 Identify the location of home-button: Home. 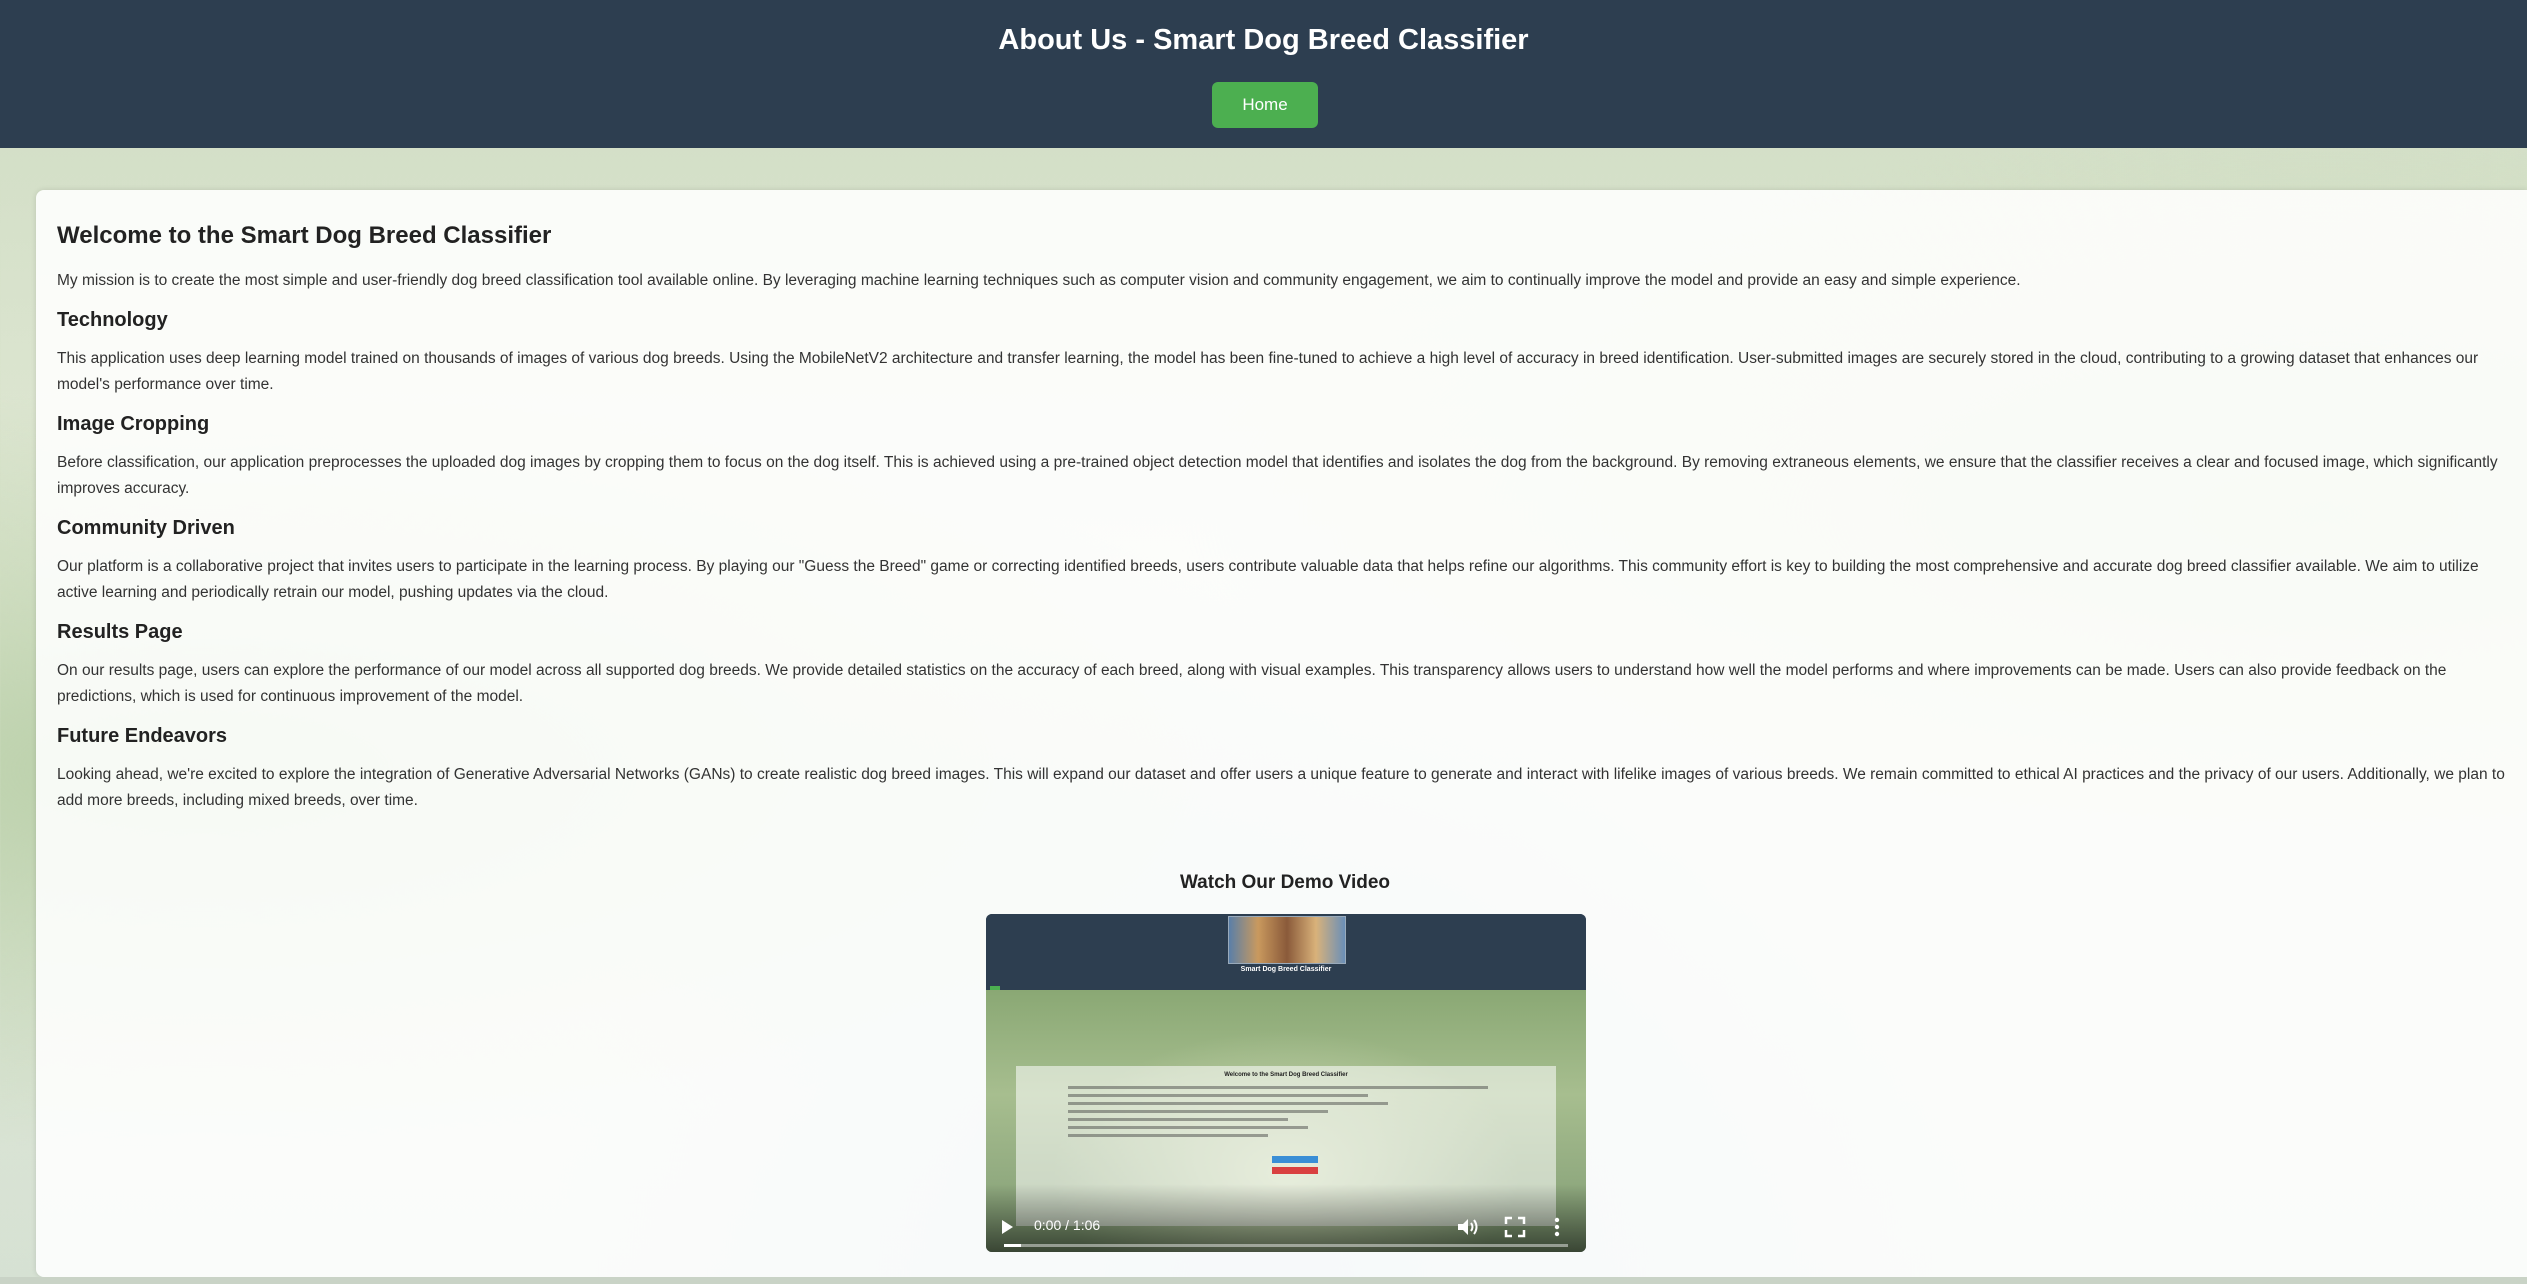
(1265, 105).